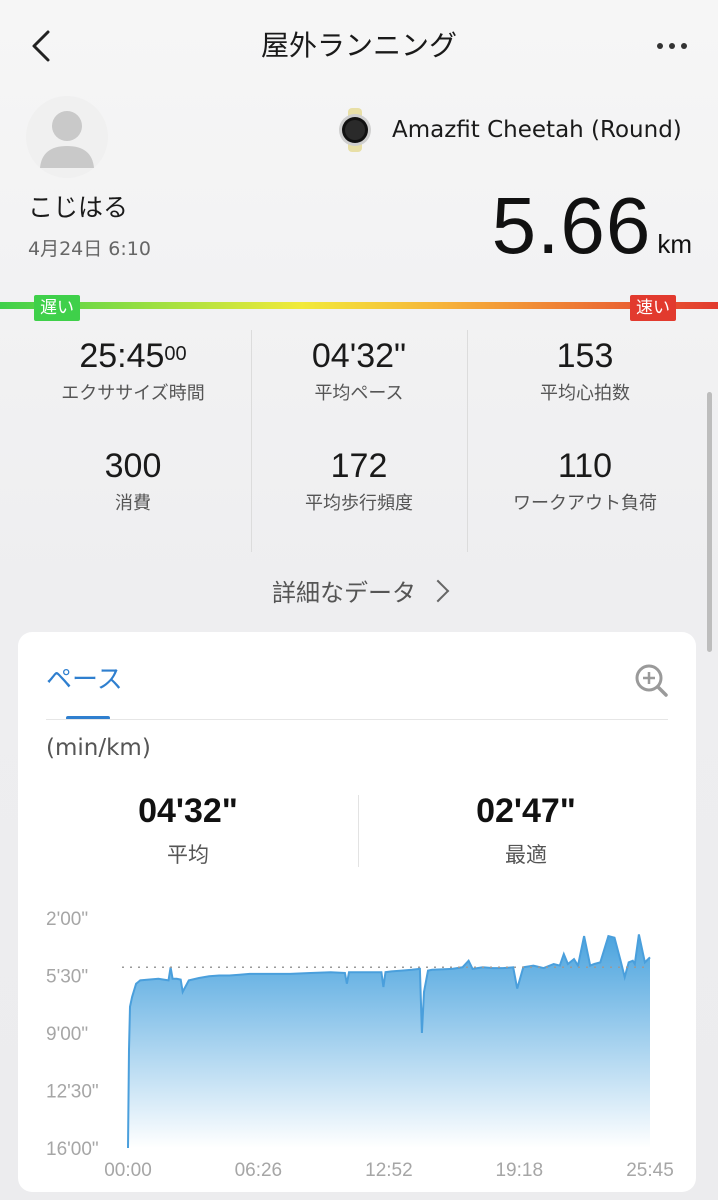 This screenshot has width=718, height=1200. What do you see at coordinates (84, 680) in the screenshot?
I see `tab-pace: ペース` at bounding box center [84, 680].